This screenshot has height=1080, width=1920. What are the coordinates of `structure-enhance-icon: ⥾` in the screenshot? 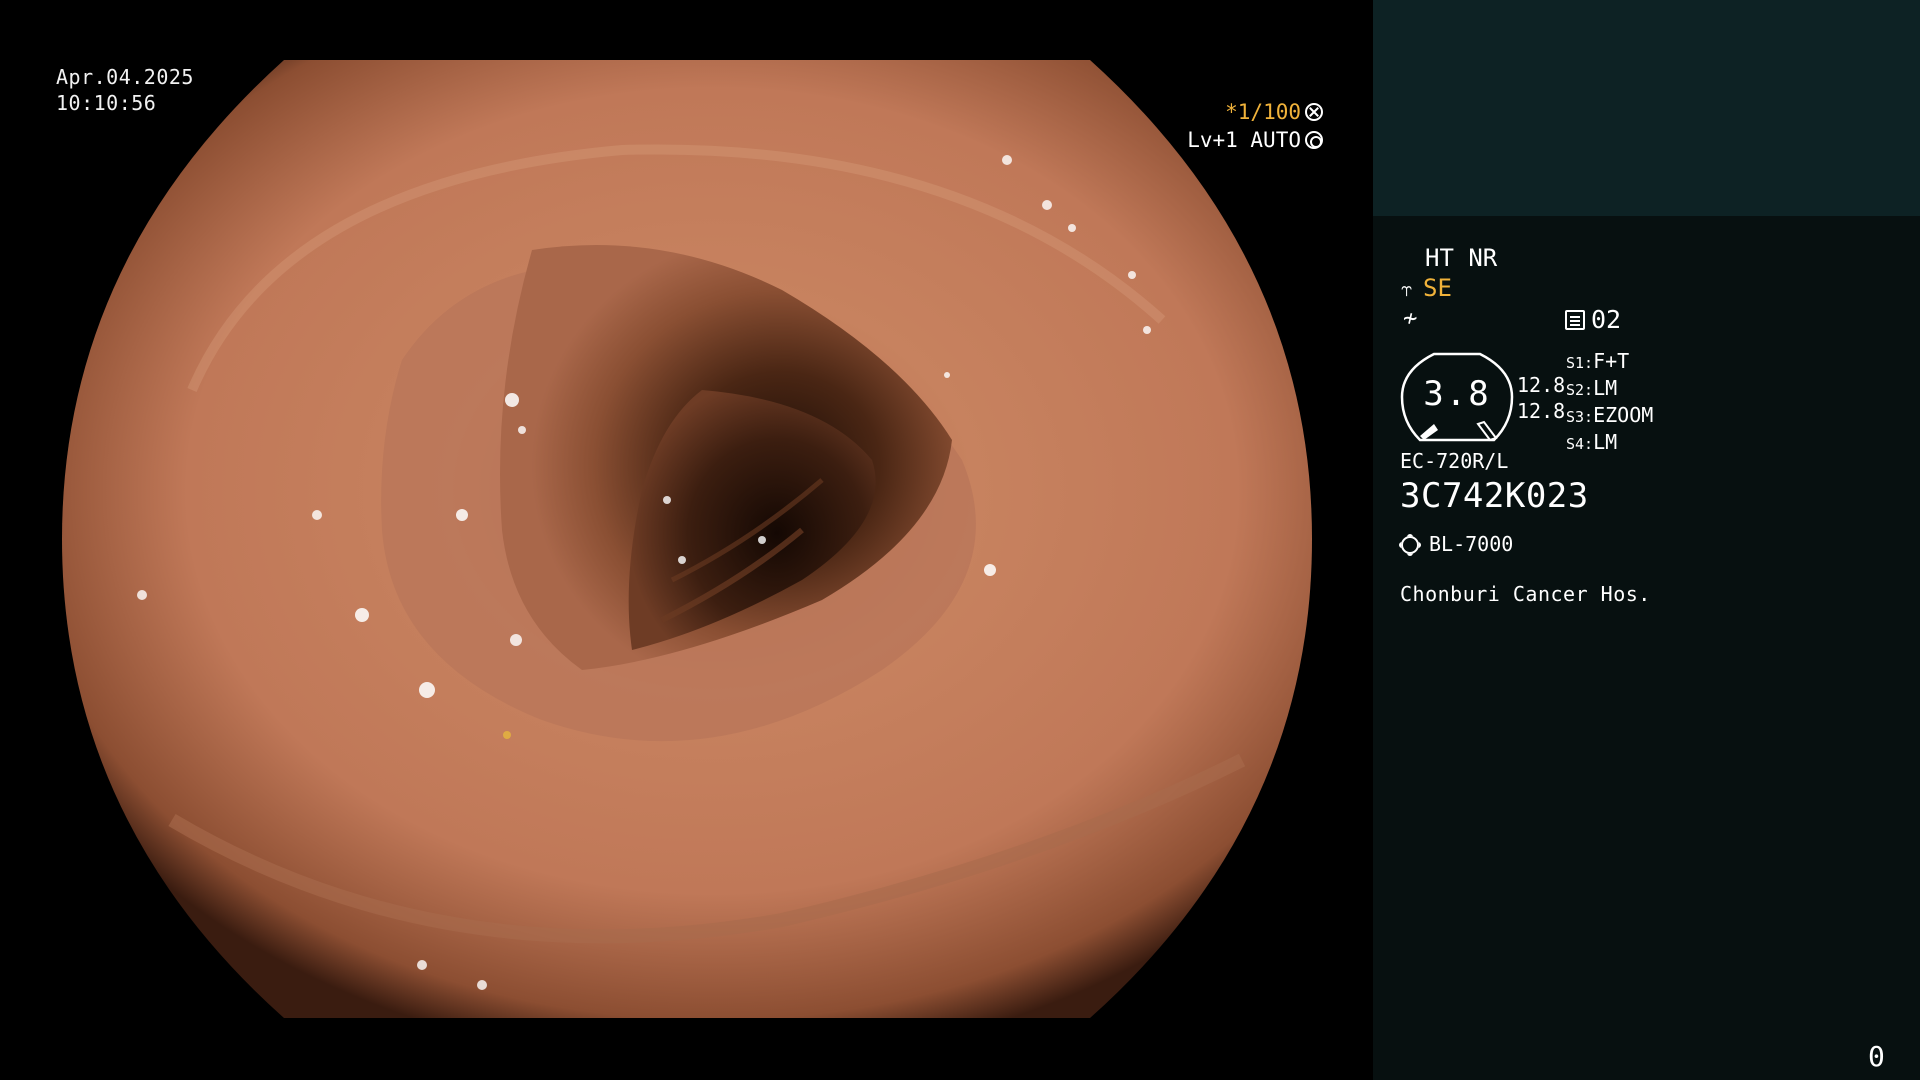 It's located at (1407, 289).